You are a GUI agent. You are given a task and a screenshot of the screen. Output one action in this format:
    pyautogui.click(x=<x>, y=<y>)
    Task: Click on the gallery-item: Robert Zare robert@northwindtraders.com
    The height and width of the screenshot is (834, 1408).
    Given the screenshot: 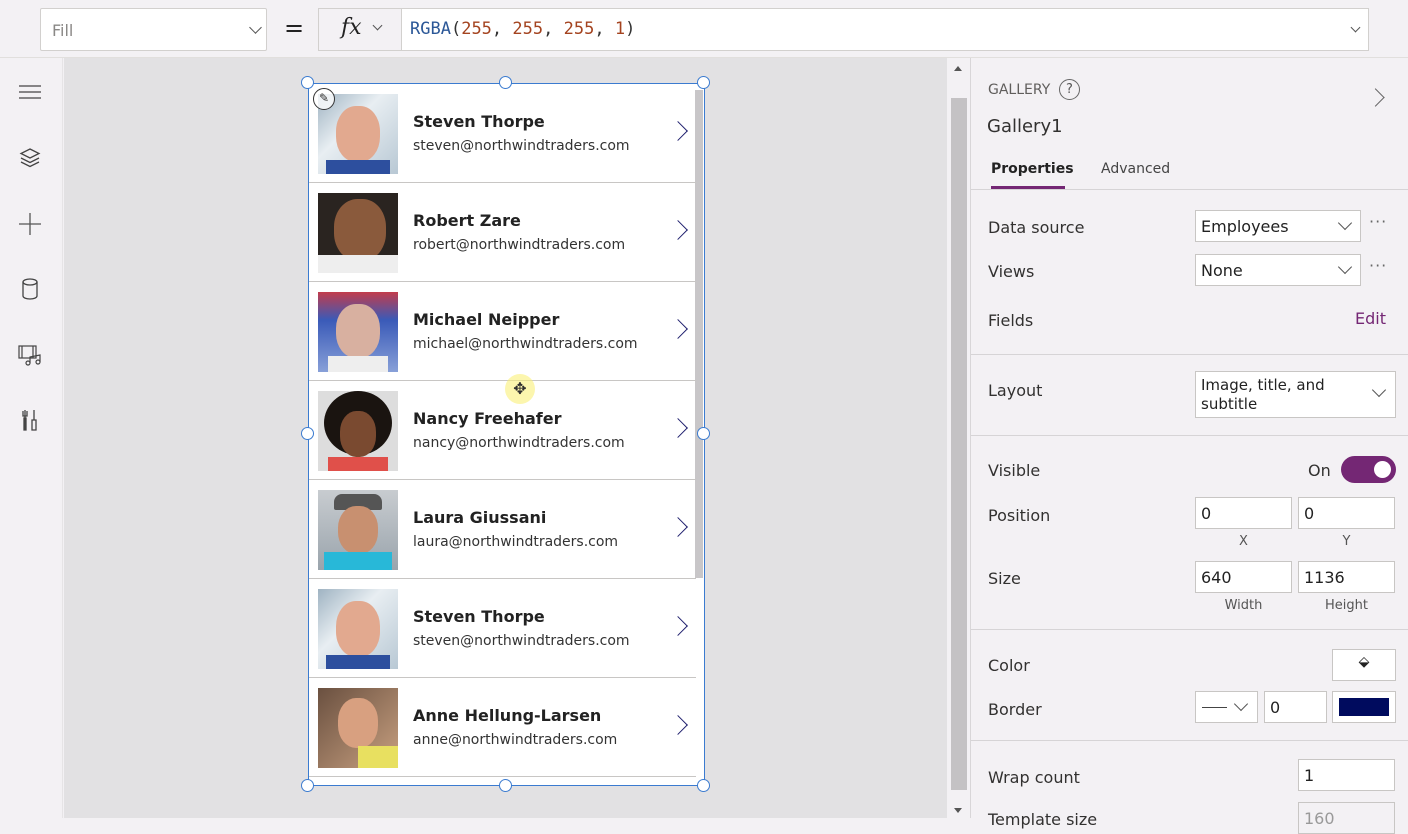 What is the action you would take?
    pyautogui.click(x=502, y=232)
    